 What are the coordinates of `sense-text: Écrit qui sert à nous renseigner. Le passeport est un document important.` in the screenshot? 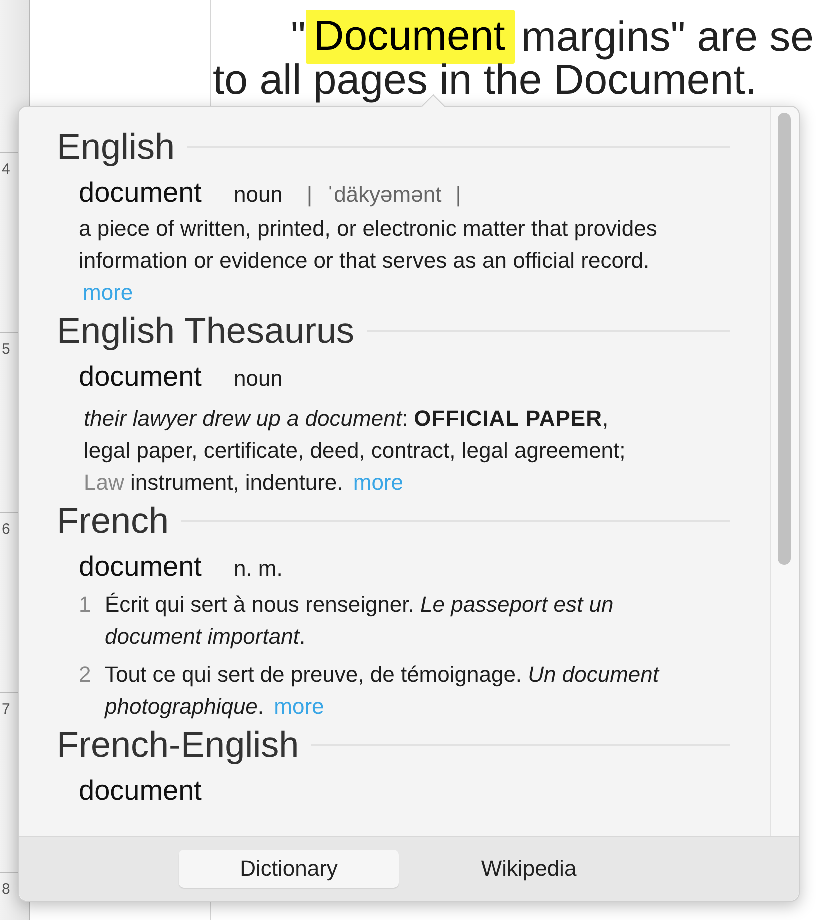 It's located at (360, 621).